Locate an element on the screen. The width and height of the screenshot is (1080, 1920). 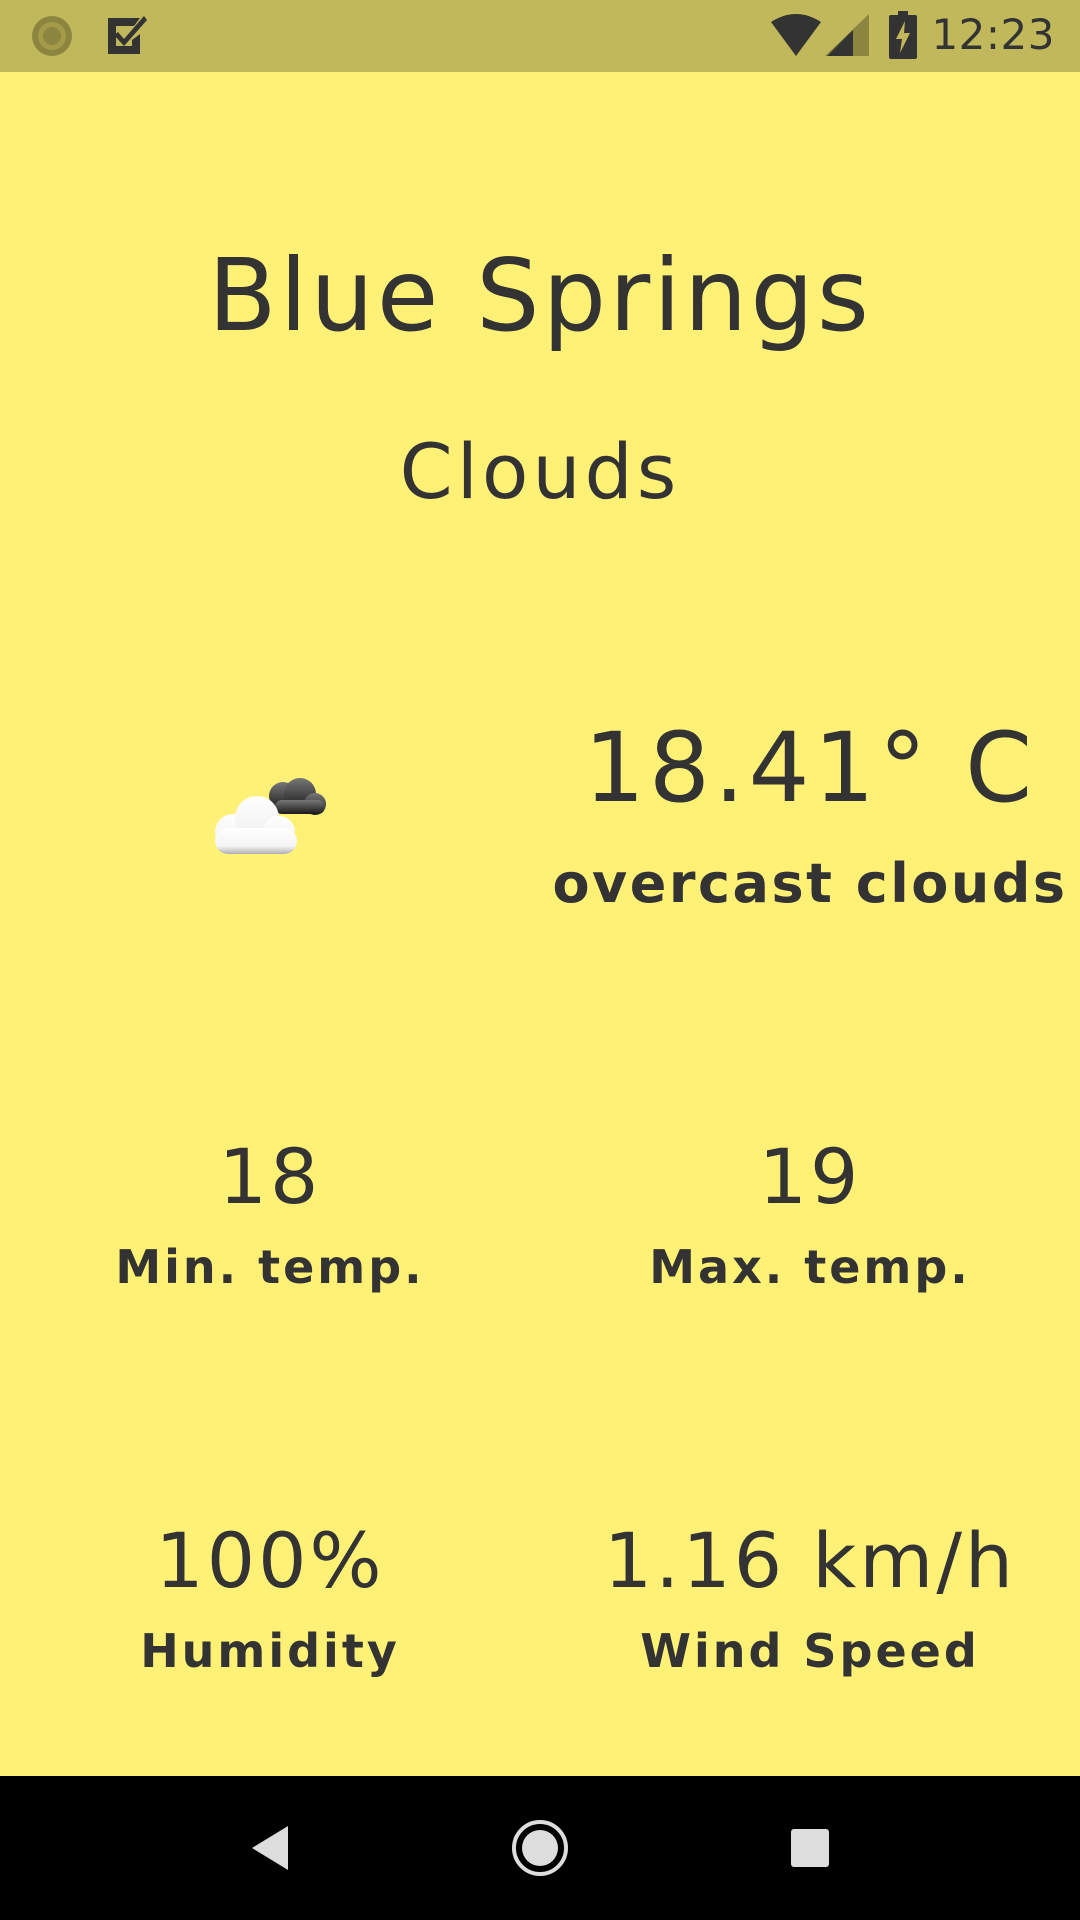
humidity-label: Humidity is located at coordinates (270, 1651).